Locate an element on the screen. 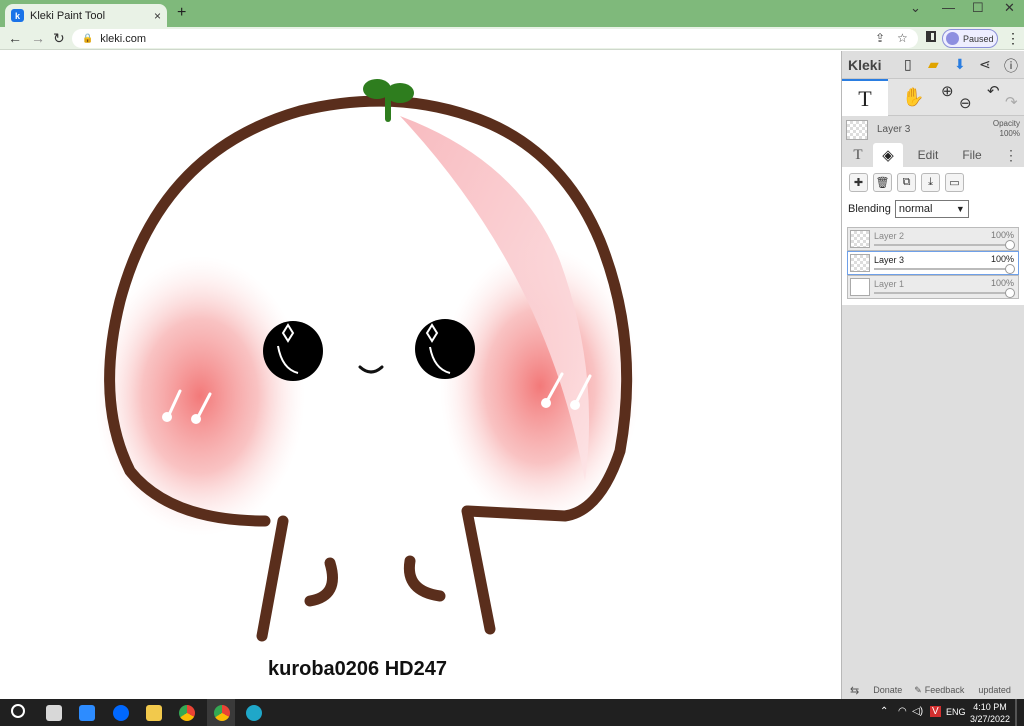  wifi-icon: ◠ is located at coordinates (902, 711).